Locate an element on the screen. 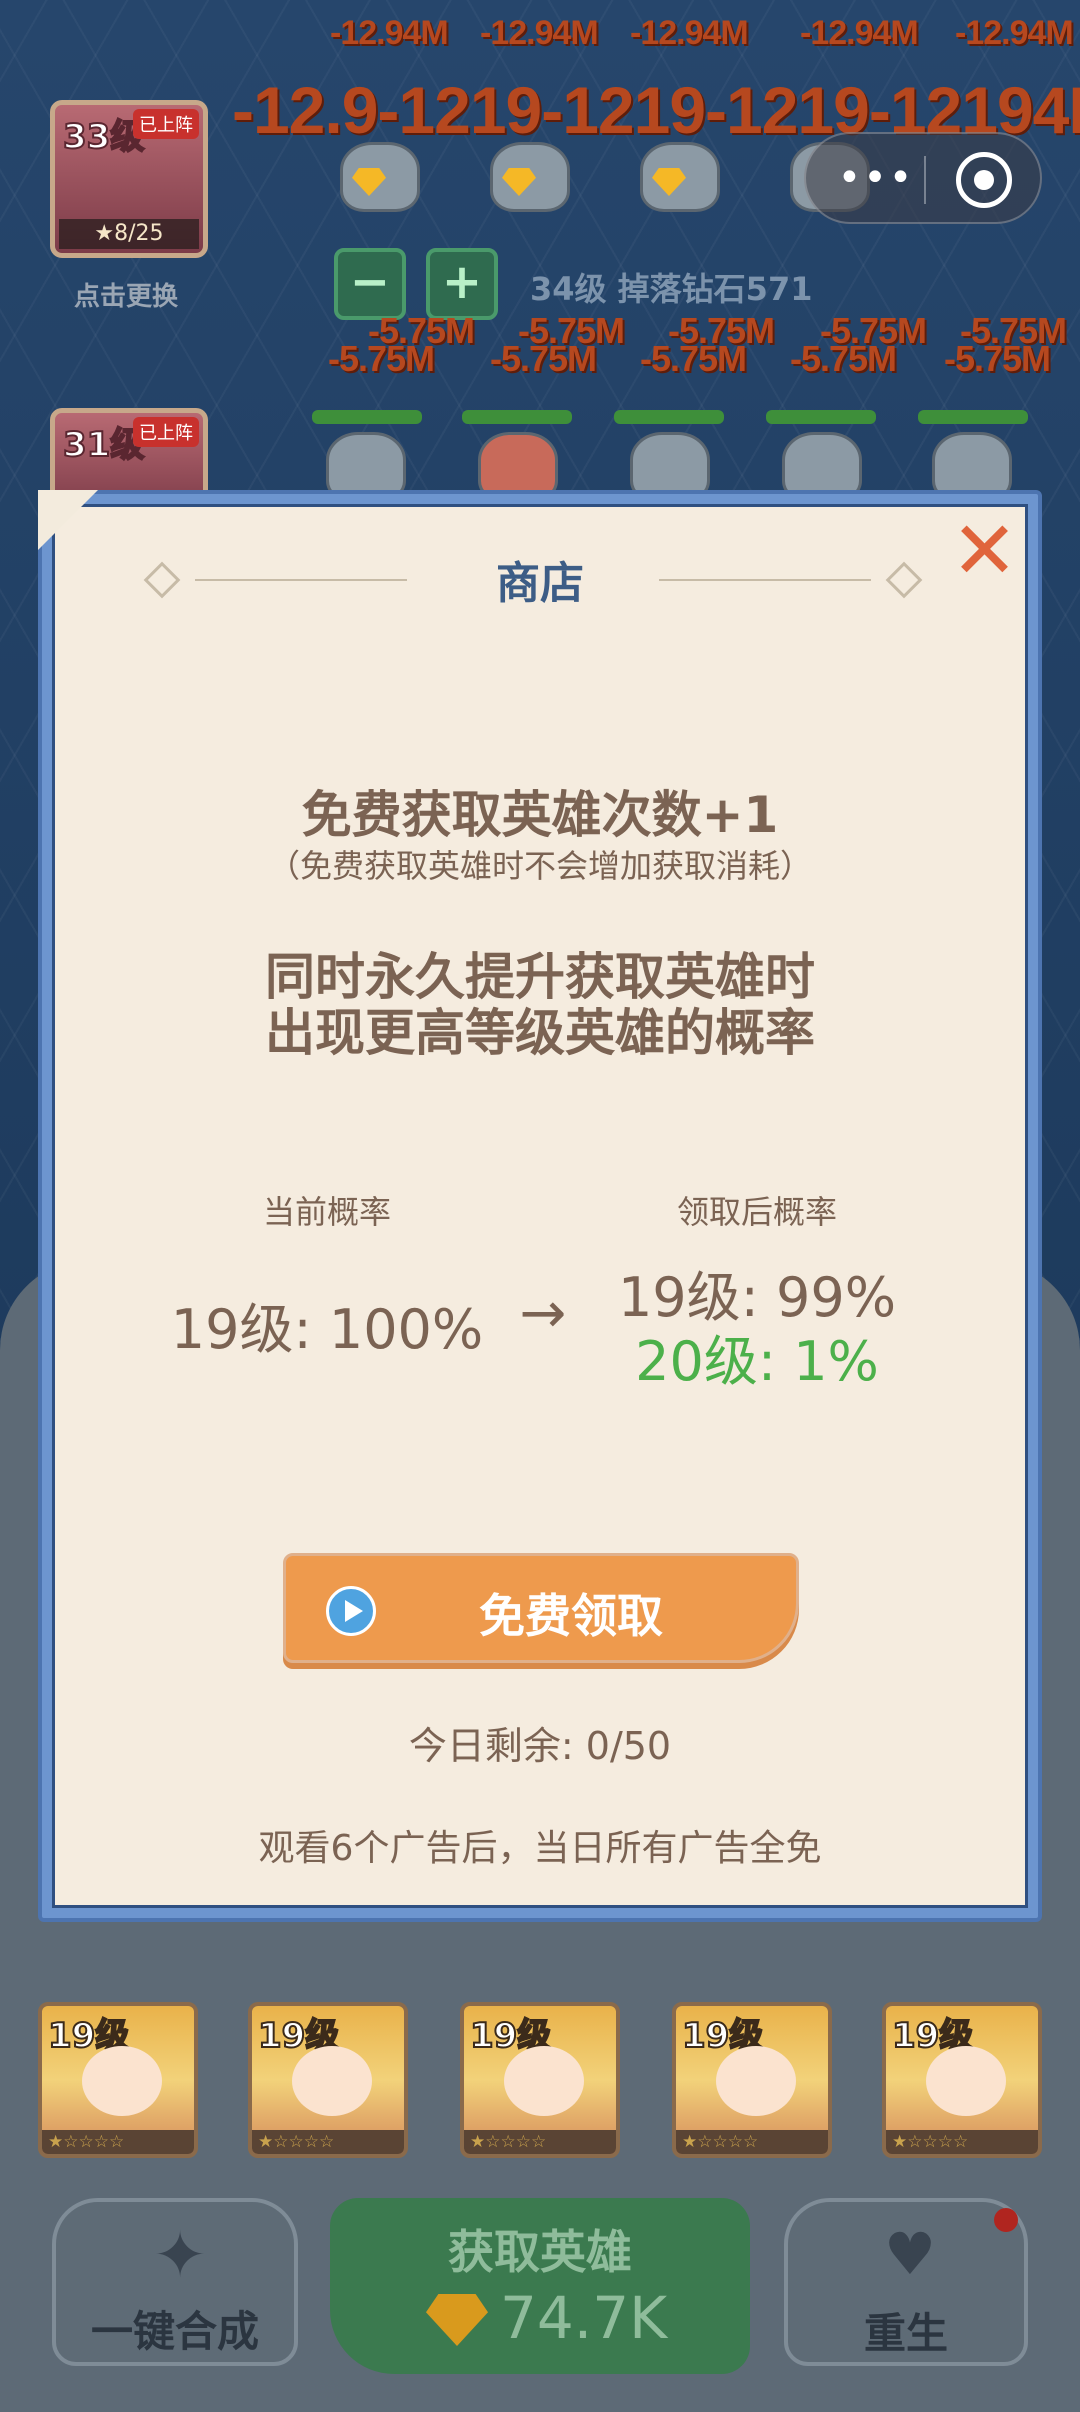 This screenshot has width=1080, height=2412. diamond-icon is located at coordinates (457, 2320).